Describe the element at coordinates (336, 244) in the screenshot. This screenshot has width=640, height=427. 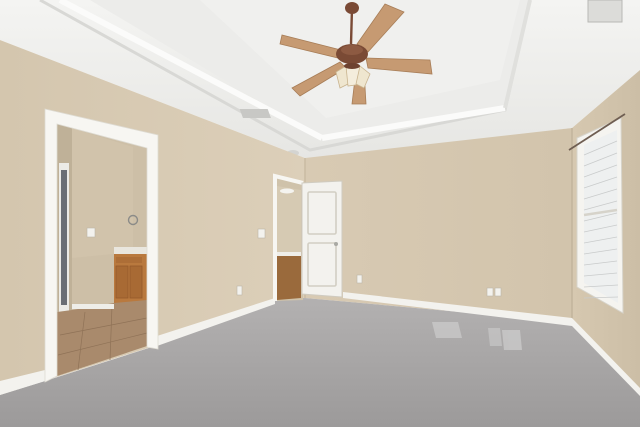
I see `door-knob` at that location.